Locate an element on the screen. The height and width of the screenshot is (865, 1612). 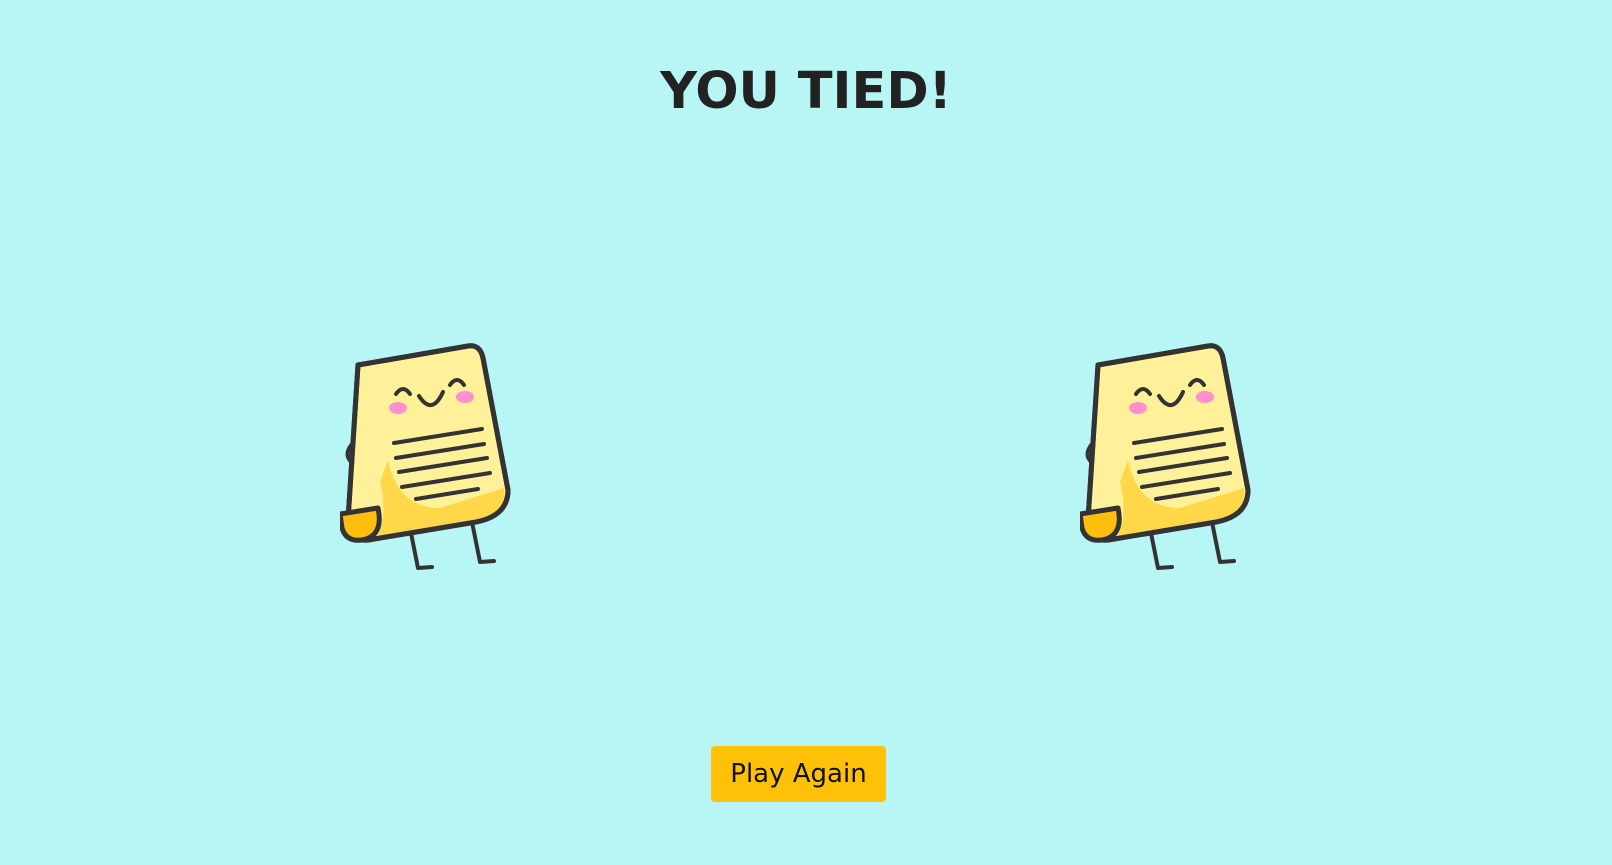
opponent-choice is located at coordinates (1170, 465).